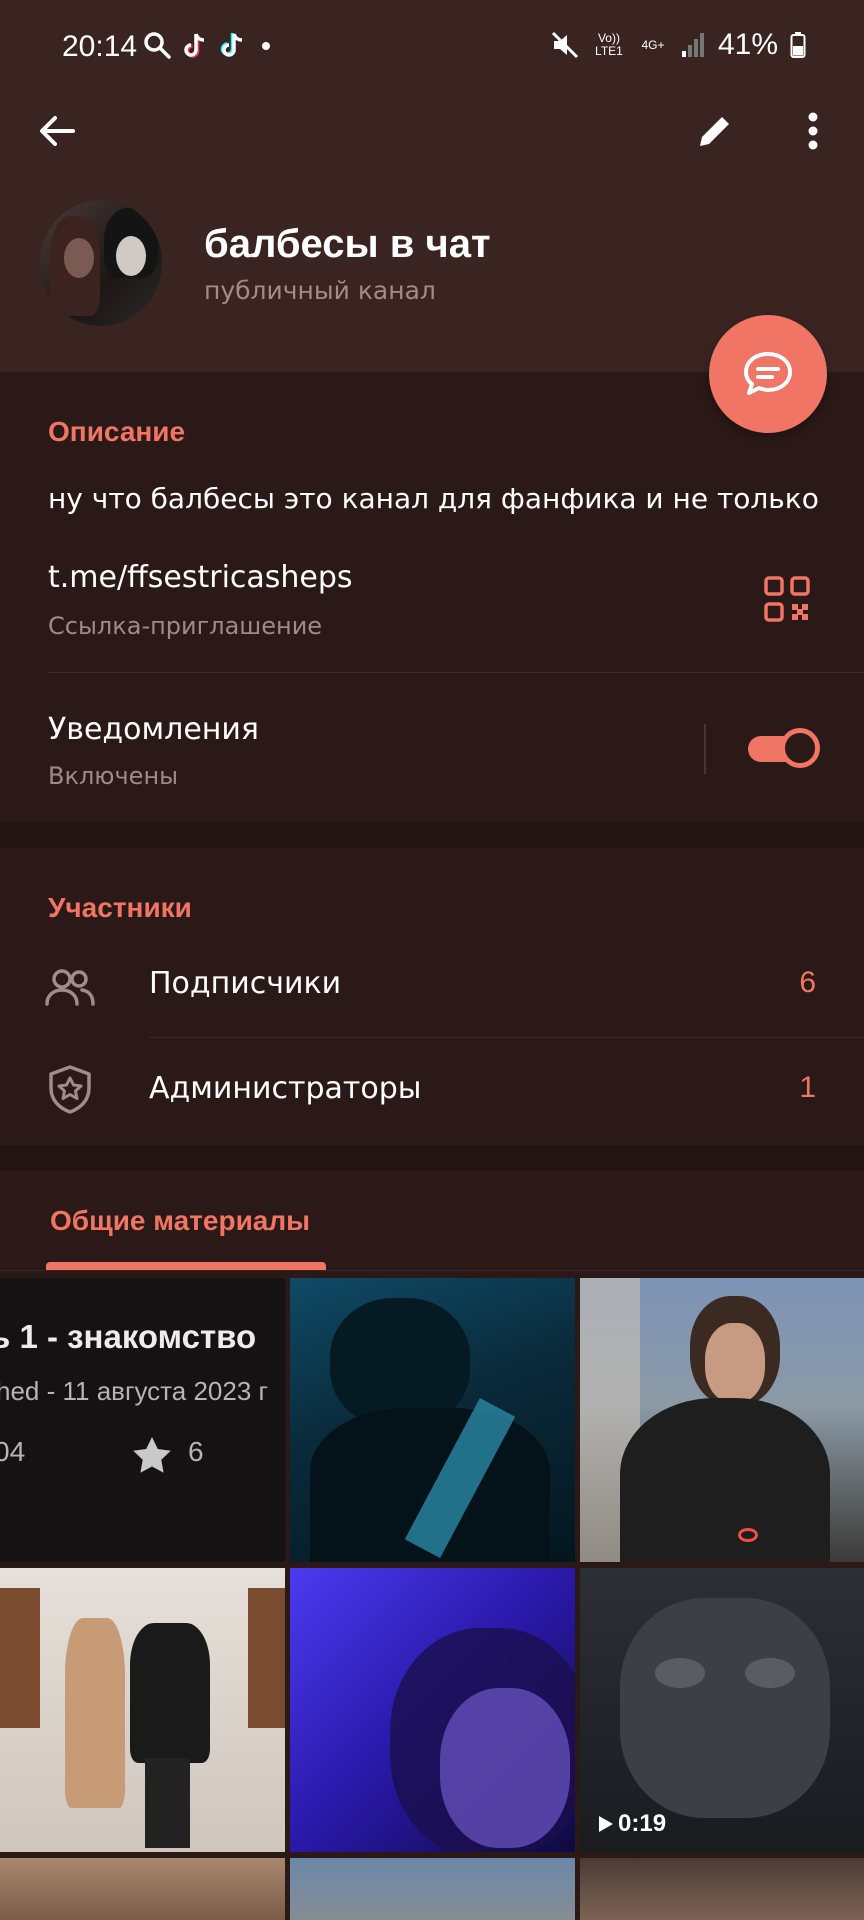 Image resolution: width=864 pixels, height=1920 pixels. What do you see at coordinates (432, 50) in the screenshot?
I see `status-bar: 20:14 Vo)) LTE1 4G+ 41%` at bounding box center [432, 50].